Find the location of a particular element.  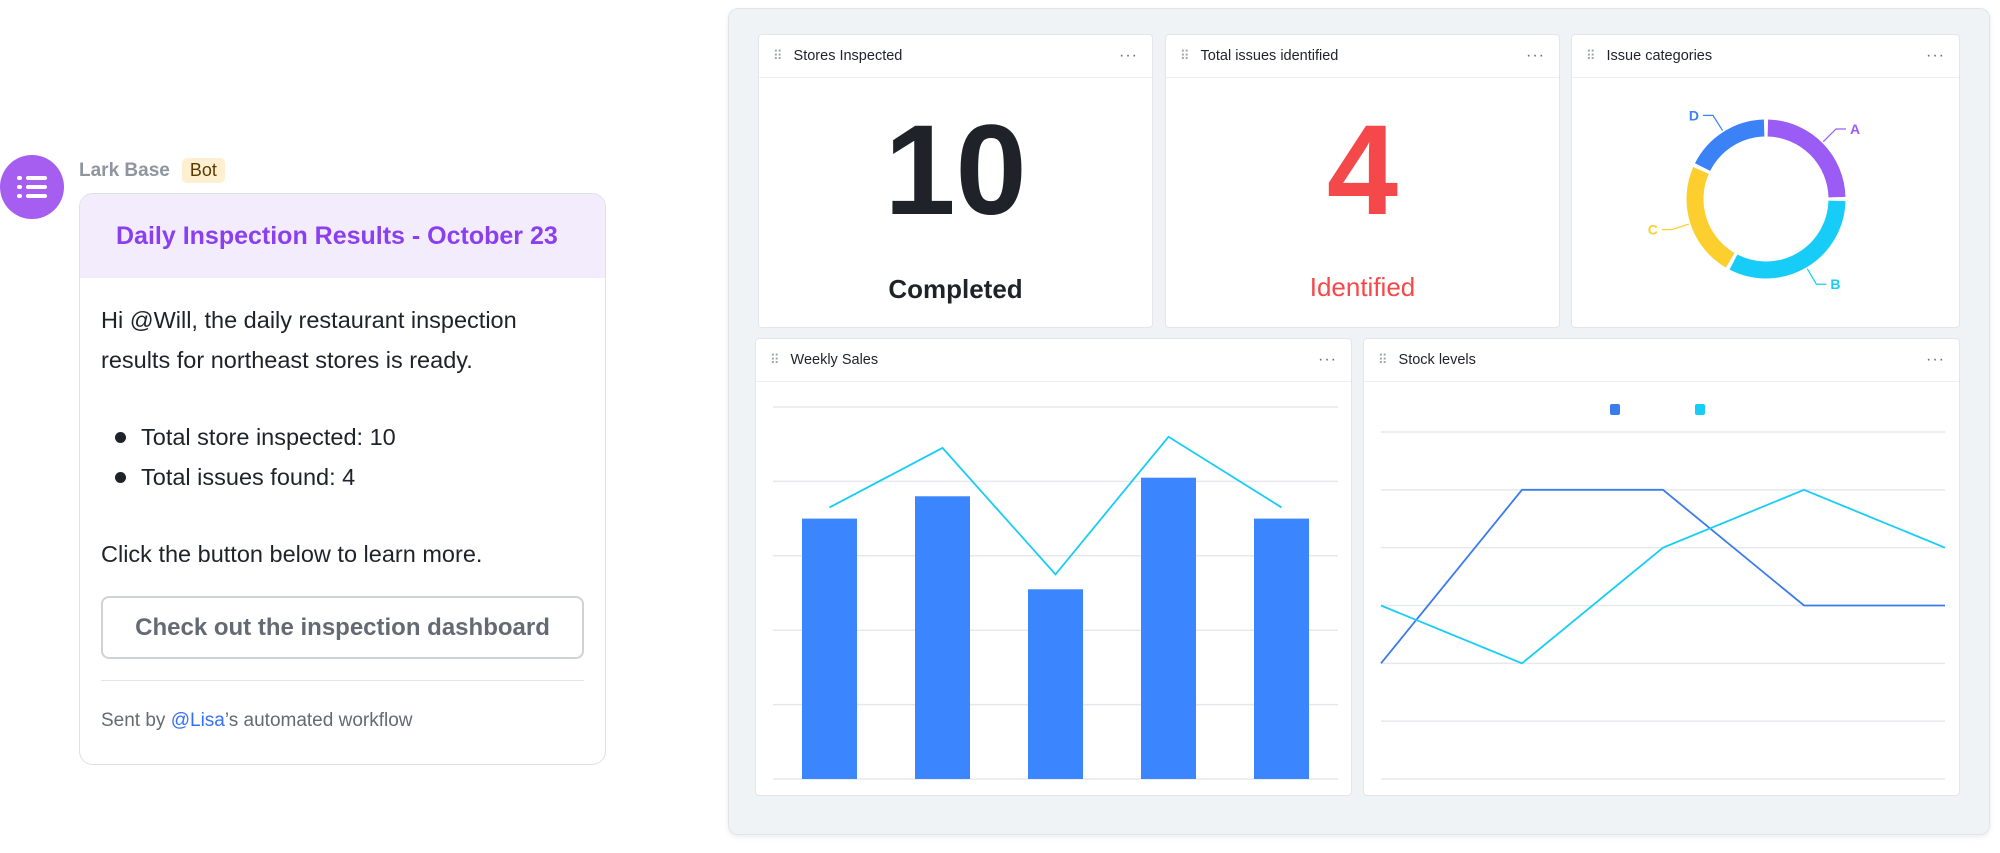

sales-line is located at coordinates (1055, 505).